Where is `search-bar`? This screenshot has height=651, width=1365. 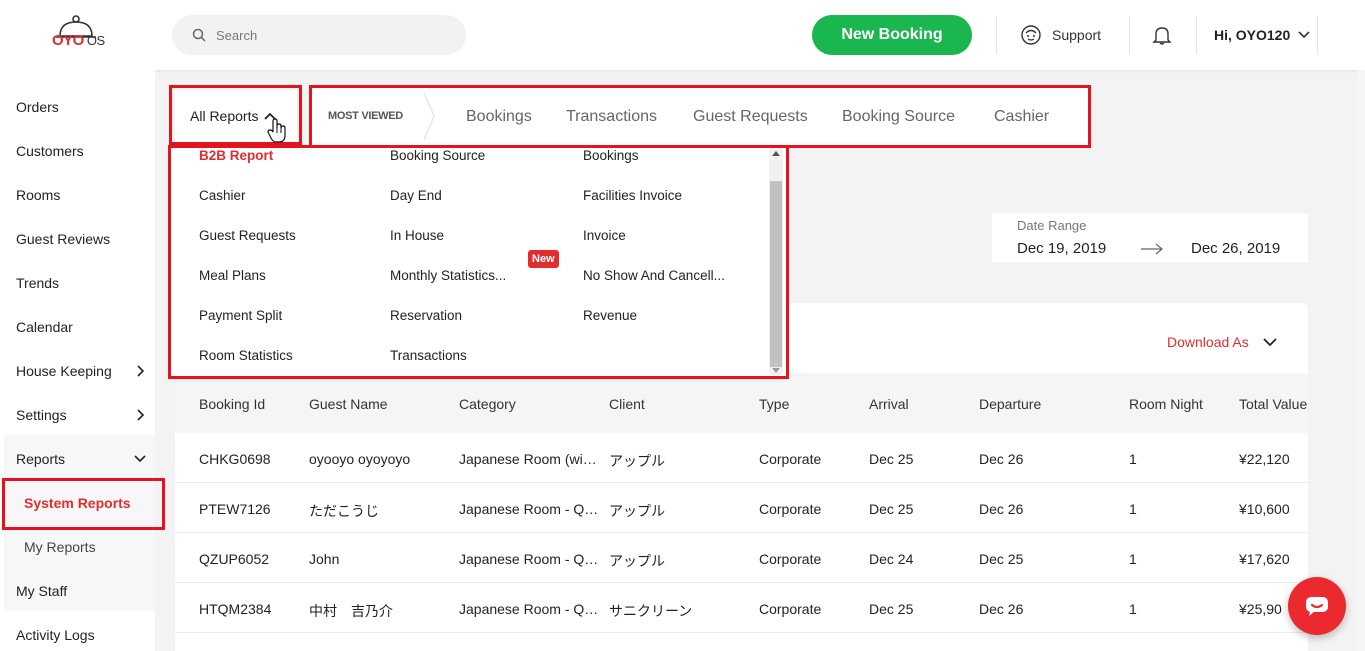
search-bar is located at coordinates (319, 35).